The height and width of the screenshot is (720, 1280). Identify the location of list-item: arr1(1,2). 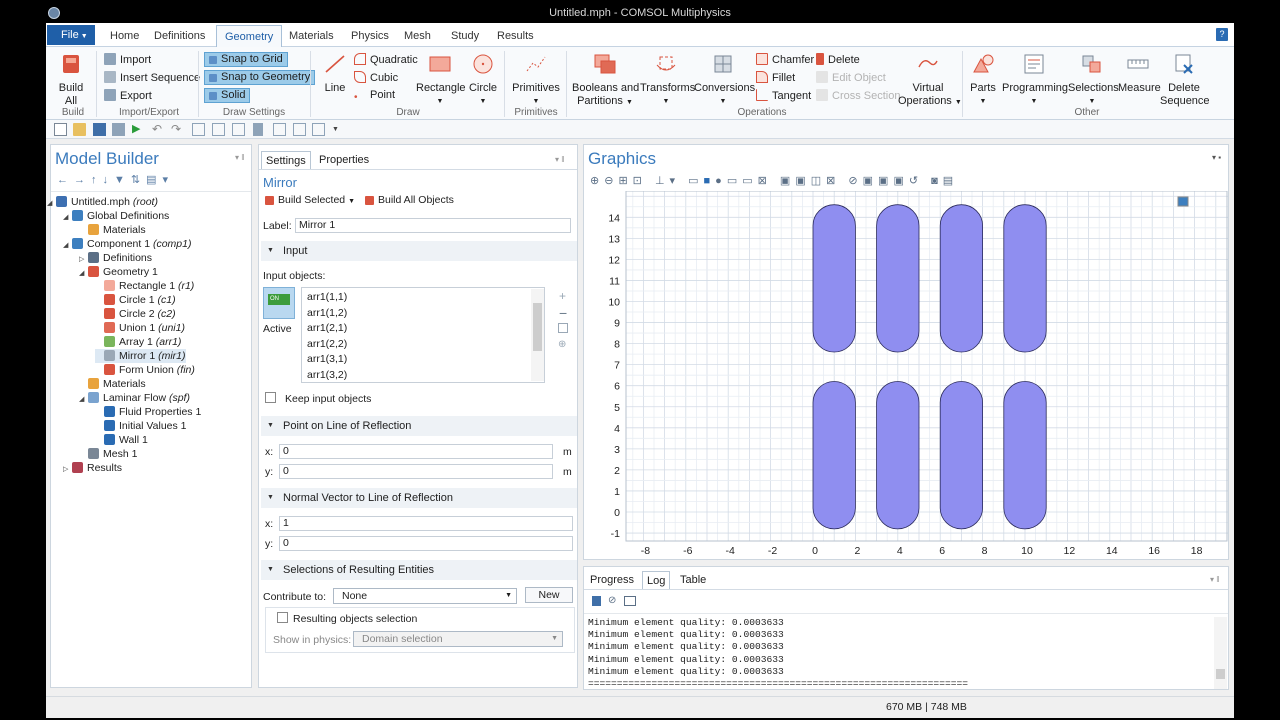
(327, 313).